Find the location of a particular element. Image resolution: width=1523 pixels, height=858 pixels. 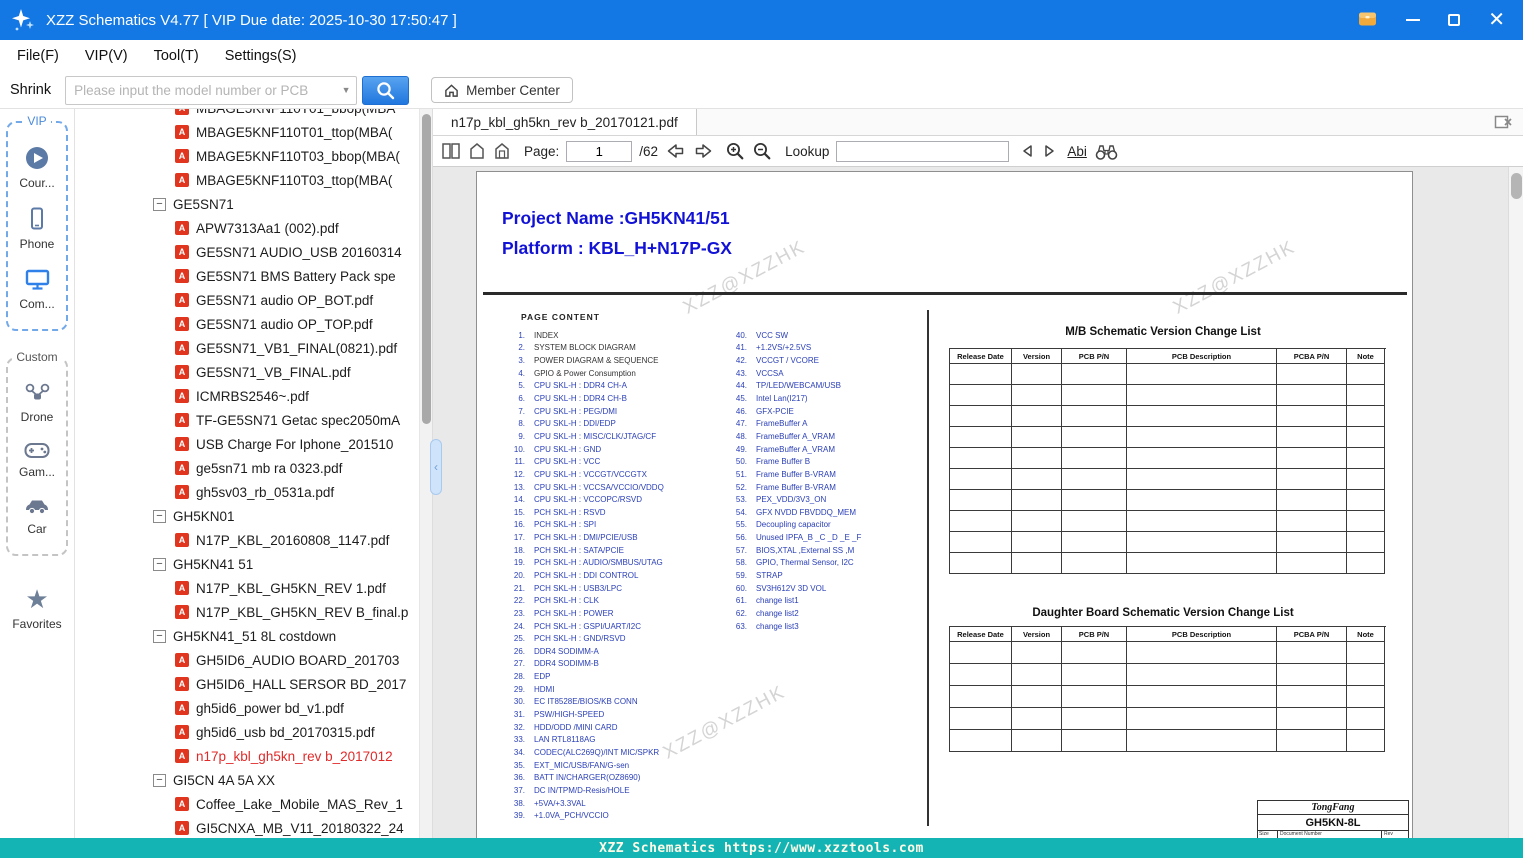

toc-entry: 52. Frame Buffer B-VRAM is located at coordinates (794, 487).